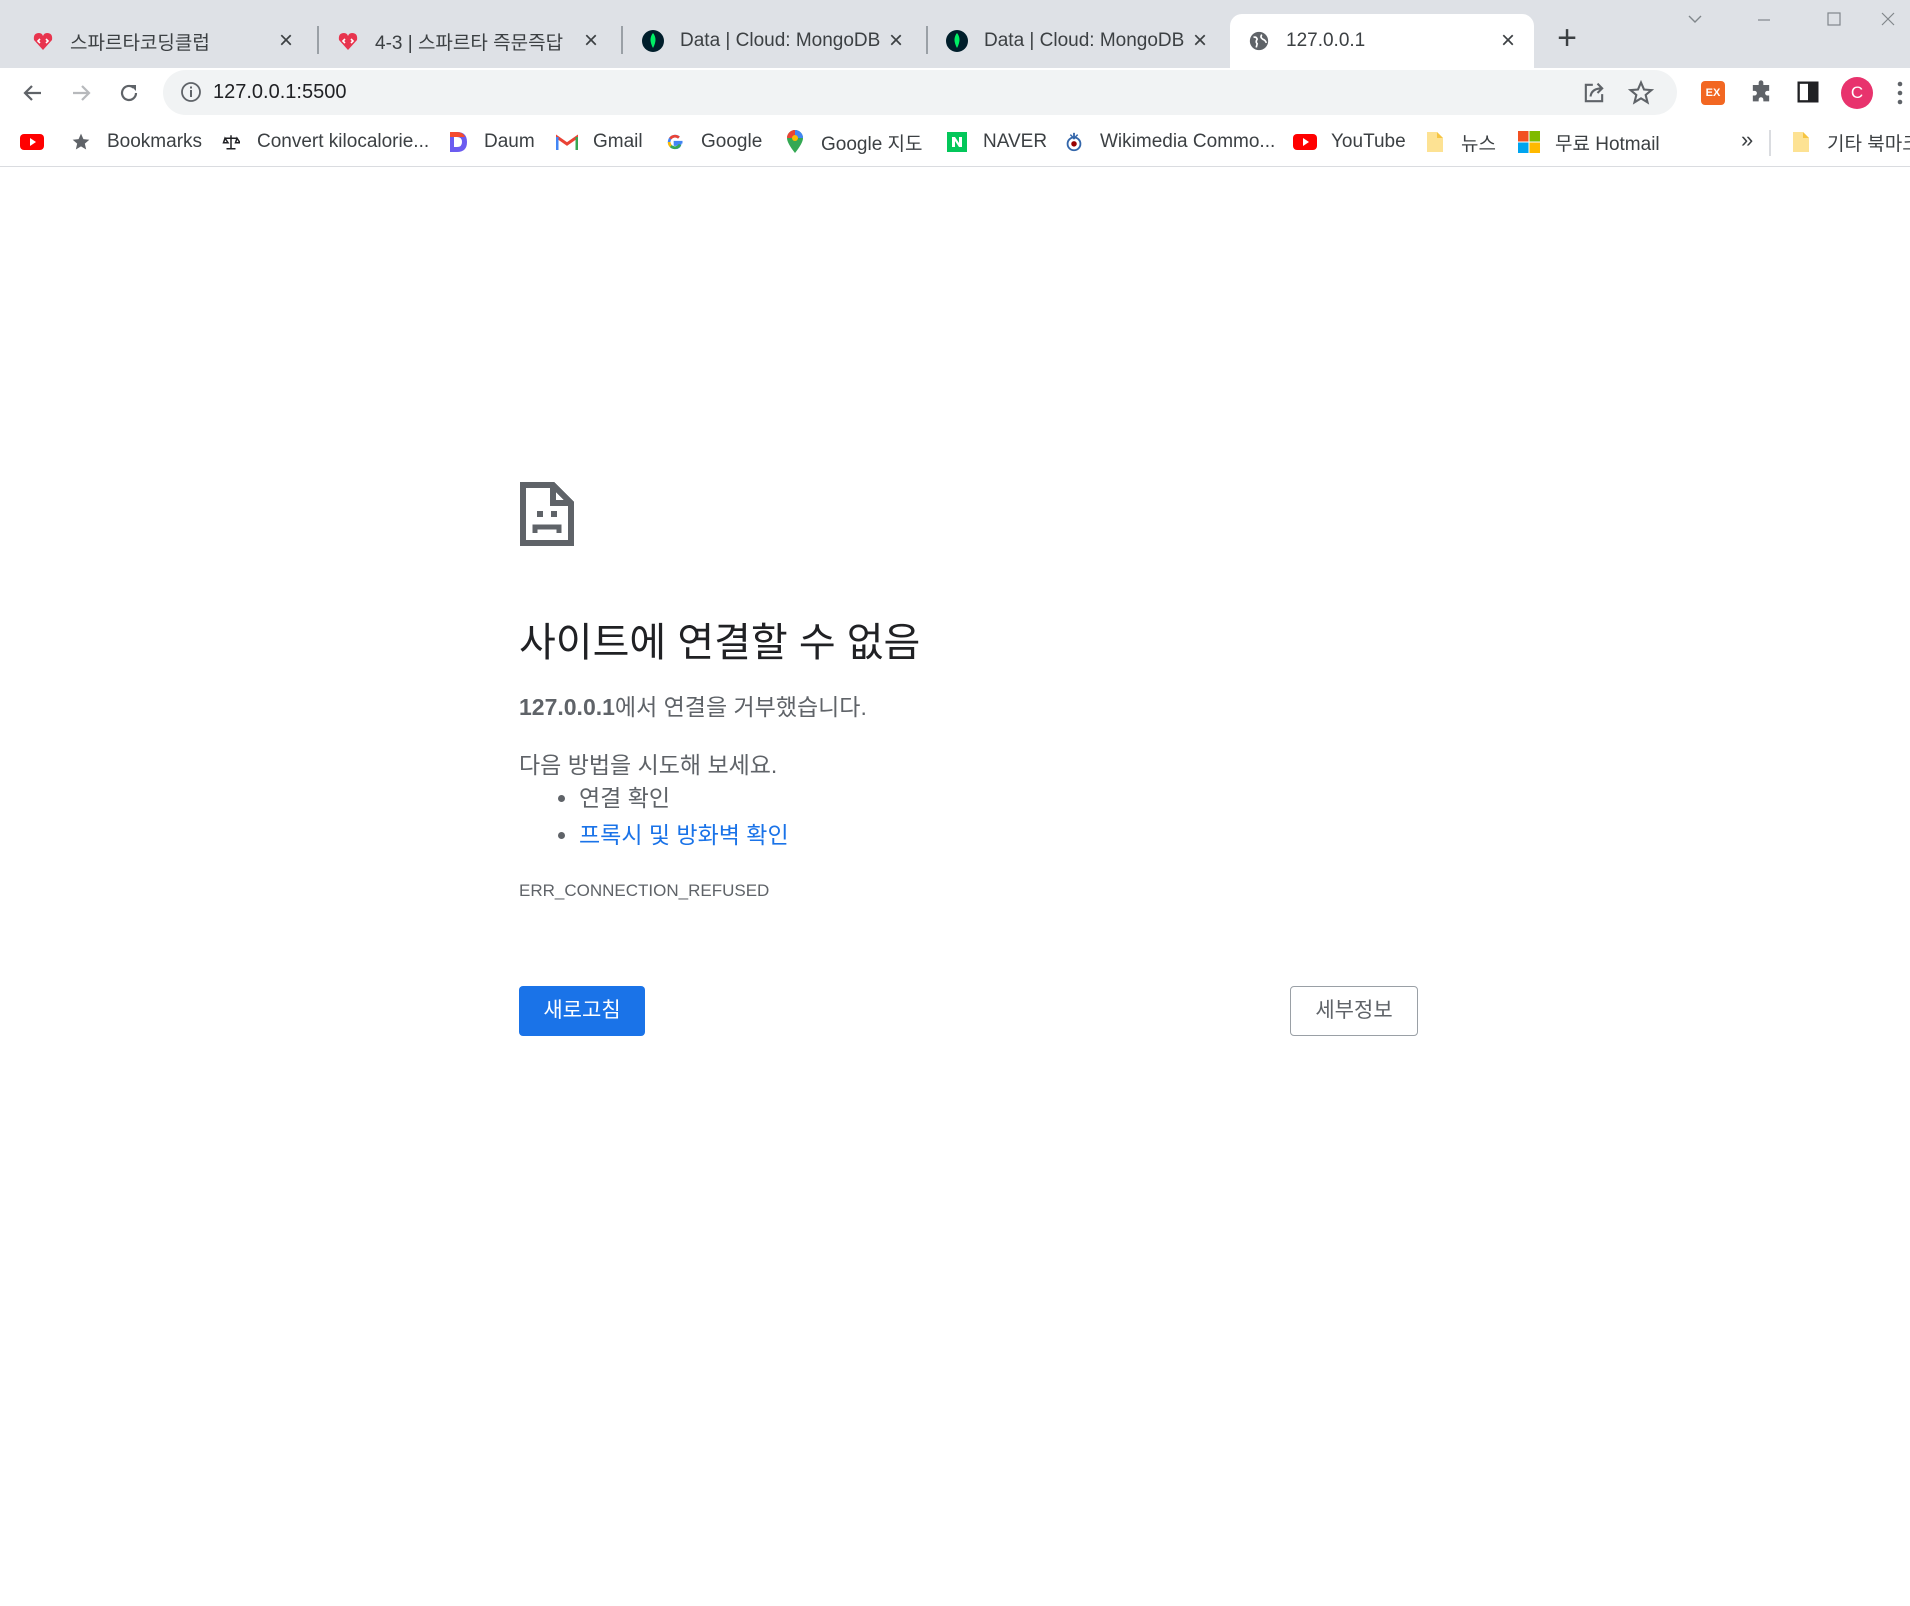 This screenshot has height=1606, width=1910. Describe the element at coordinates (567, 142) in the screenshot. I see `gmail-icon` at that location.